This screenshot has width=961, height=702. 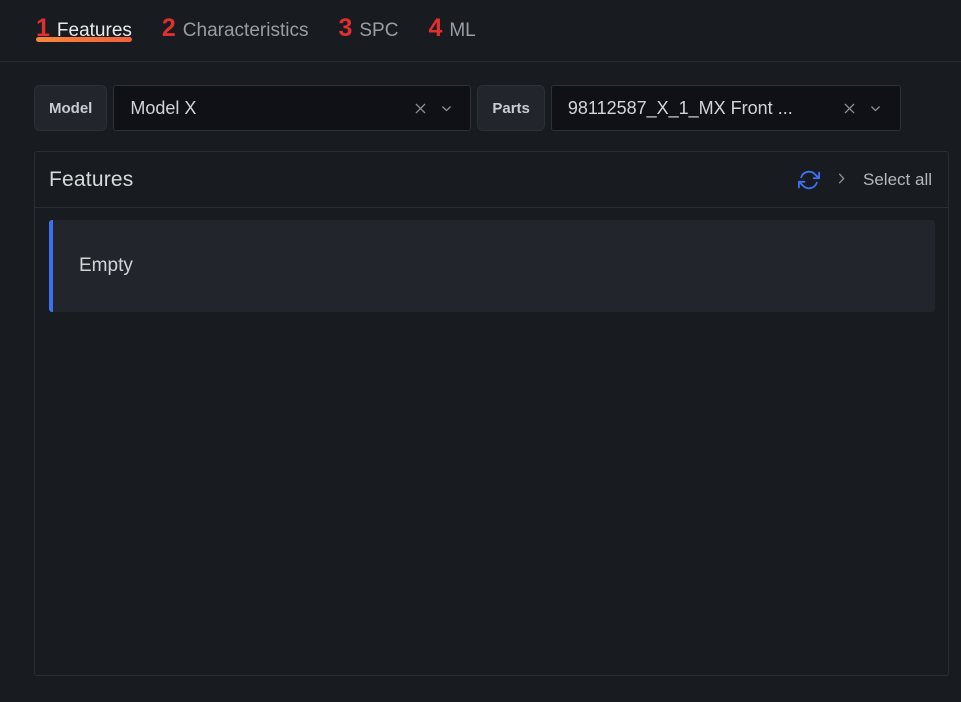 I want to click on parts-selector-label: Parts, so click(x=511, y=108).